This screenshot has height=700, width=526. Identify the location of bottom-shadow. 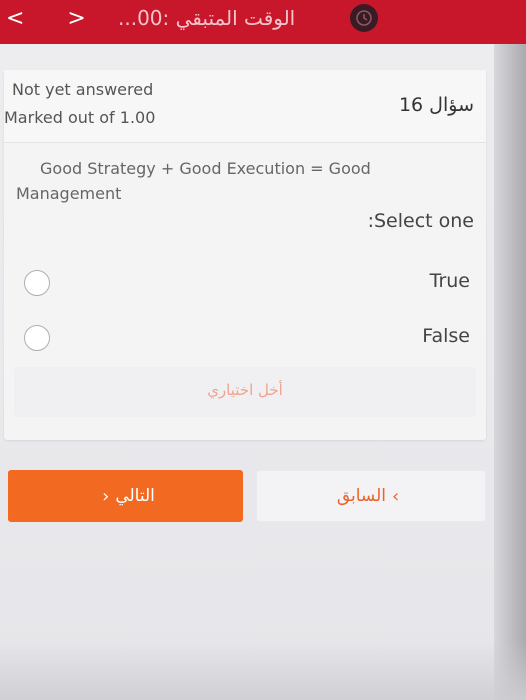
(263, 670).